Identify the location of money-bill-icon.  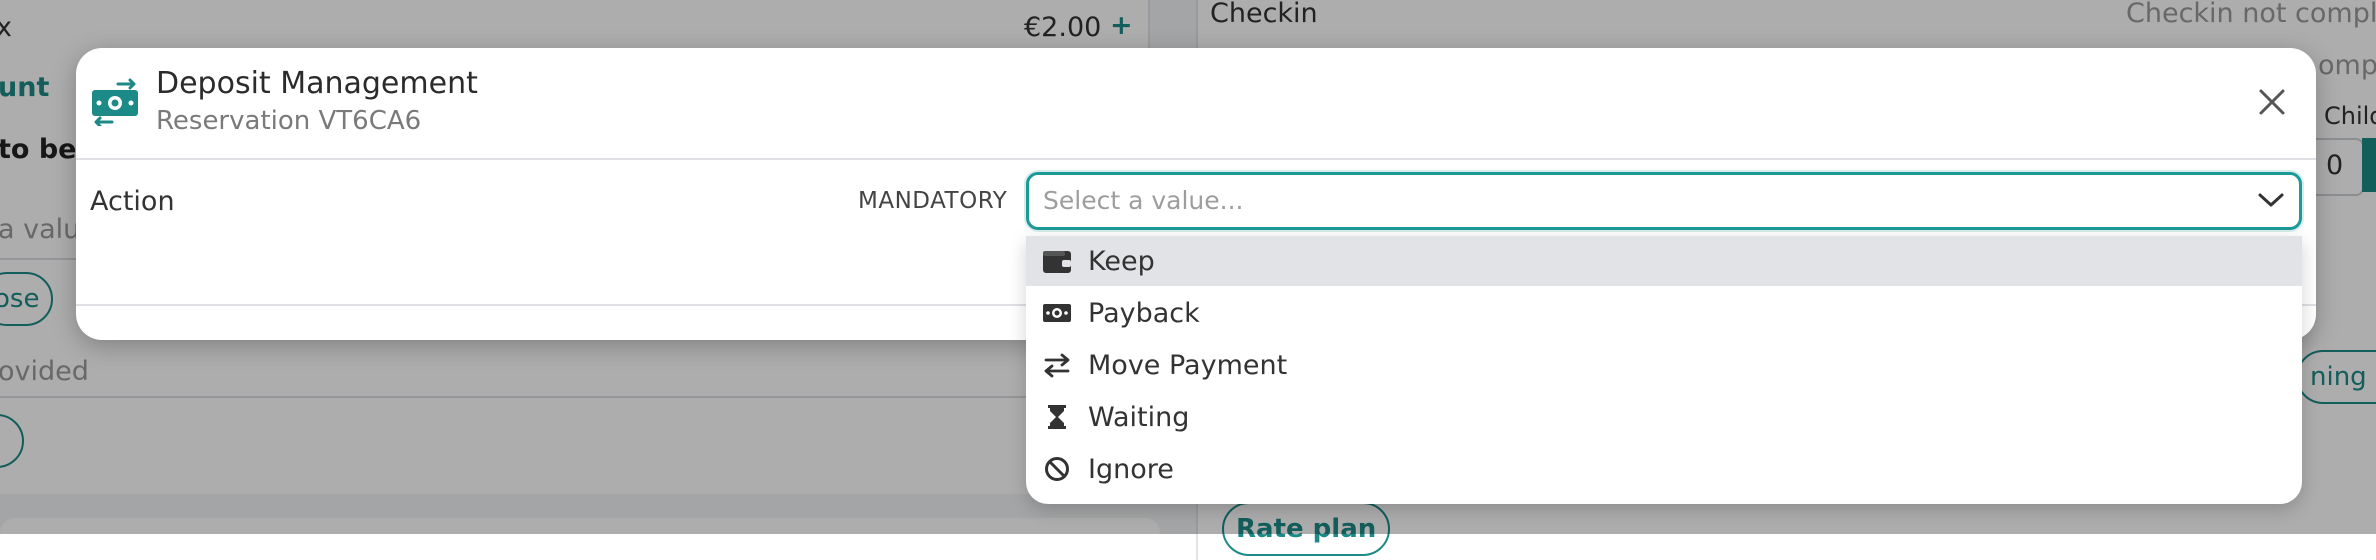
(1057, 313).